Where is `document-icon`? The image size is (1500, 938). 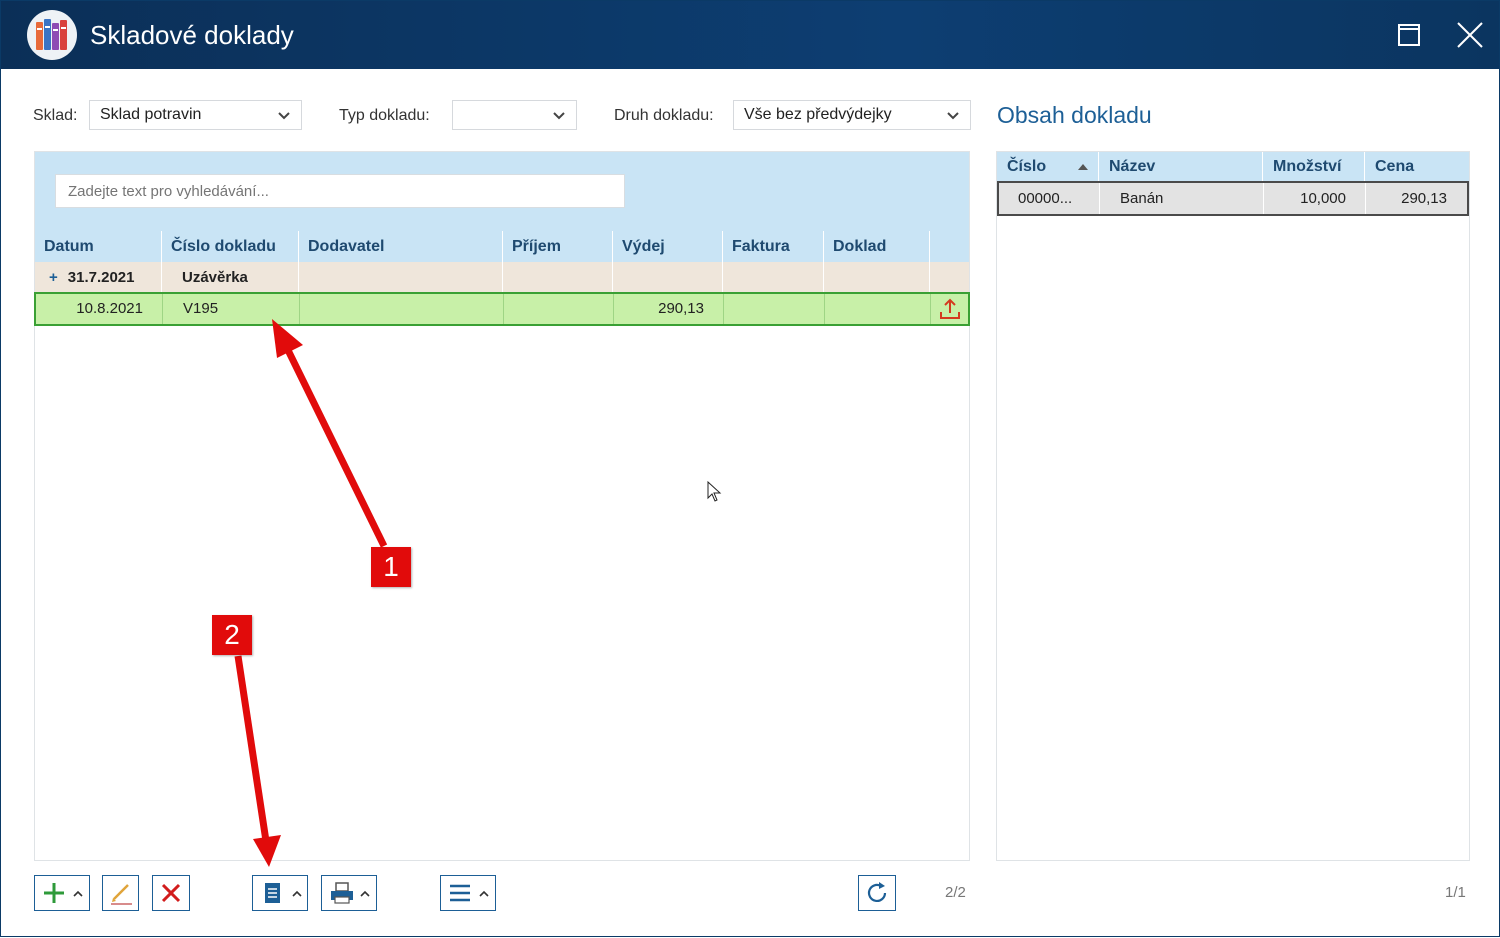
document-icon is located at coordinates (272, 893).